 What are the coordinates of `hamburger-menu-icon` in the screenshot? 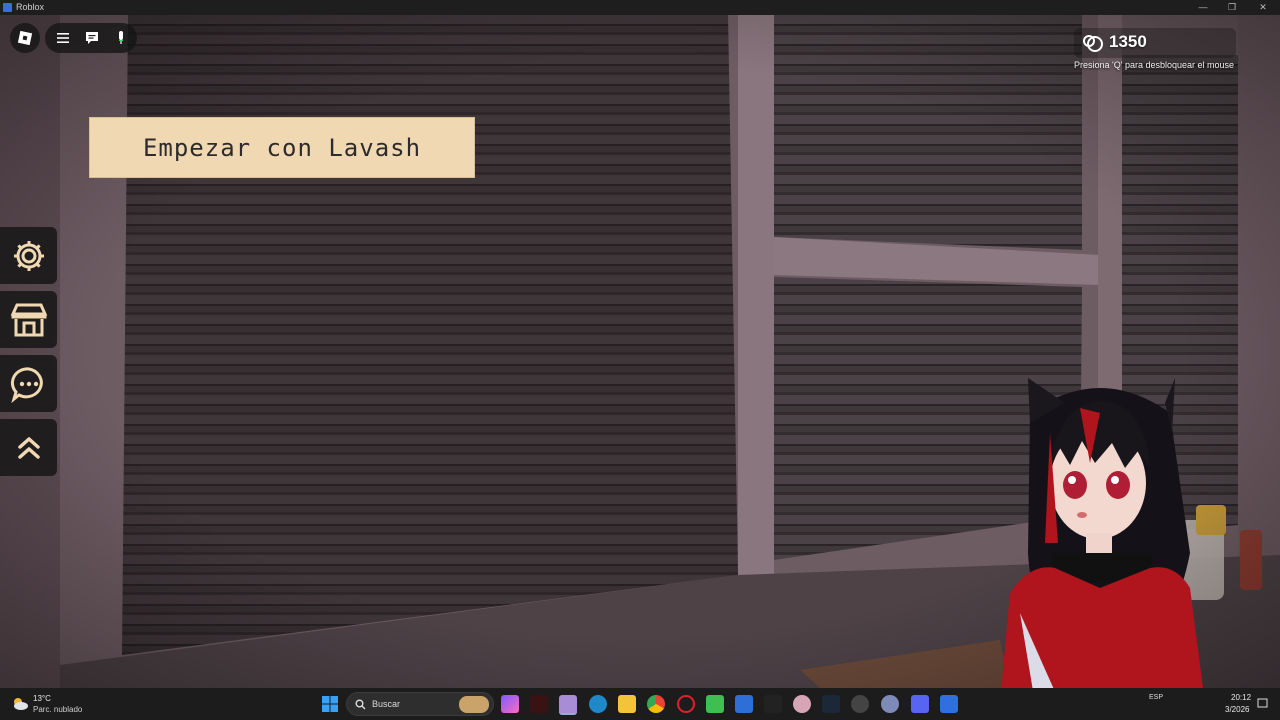 It's located at (63, 38).